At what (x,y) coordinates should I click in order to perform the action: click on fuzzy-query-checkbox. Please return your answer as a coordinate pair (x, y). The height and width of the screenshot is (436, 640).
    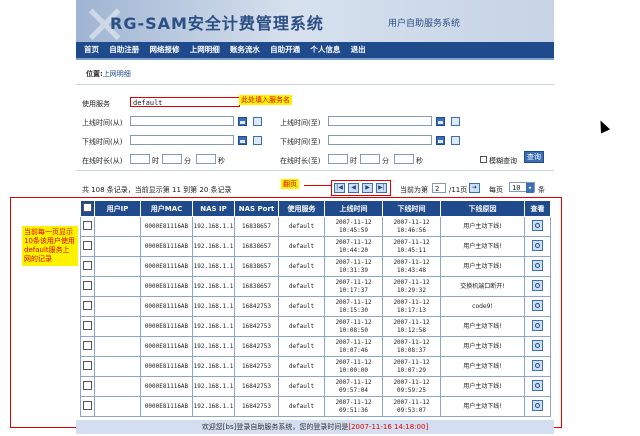
    Looking at the image, I should click on (483, 159).